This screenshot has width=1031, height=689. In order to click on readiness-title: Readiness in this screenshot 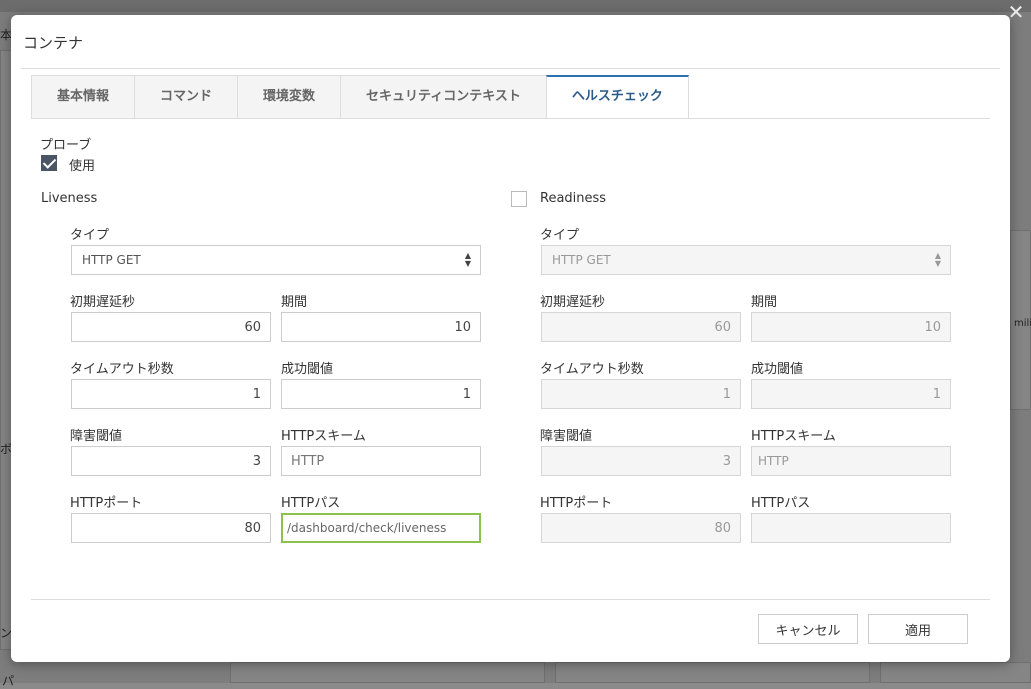, I will do `click(573, 198)`.